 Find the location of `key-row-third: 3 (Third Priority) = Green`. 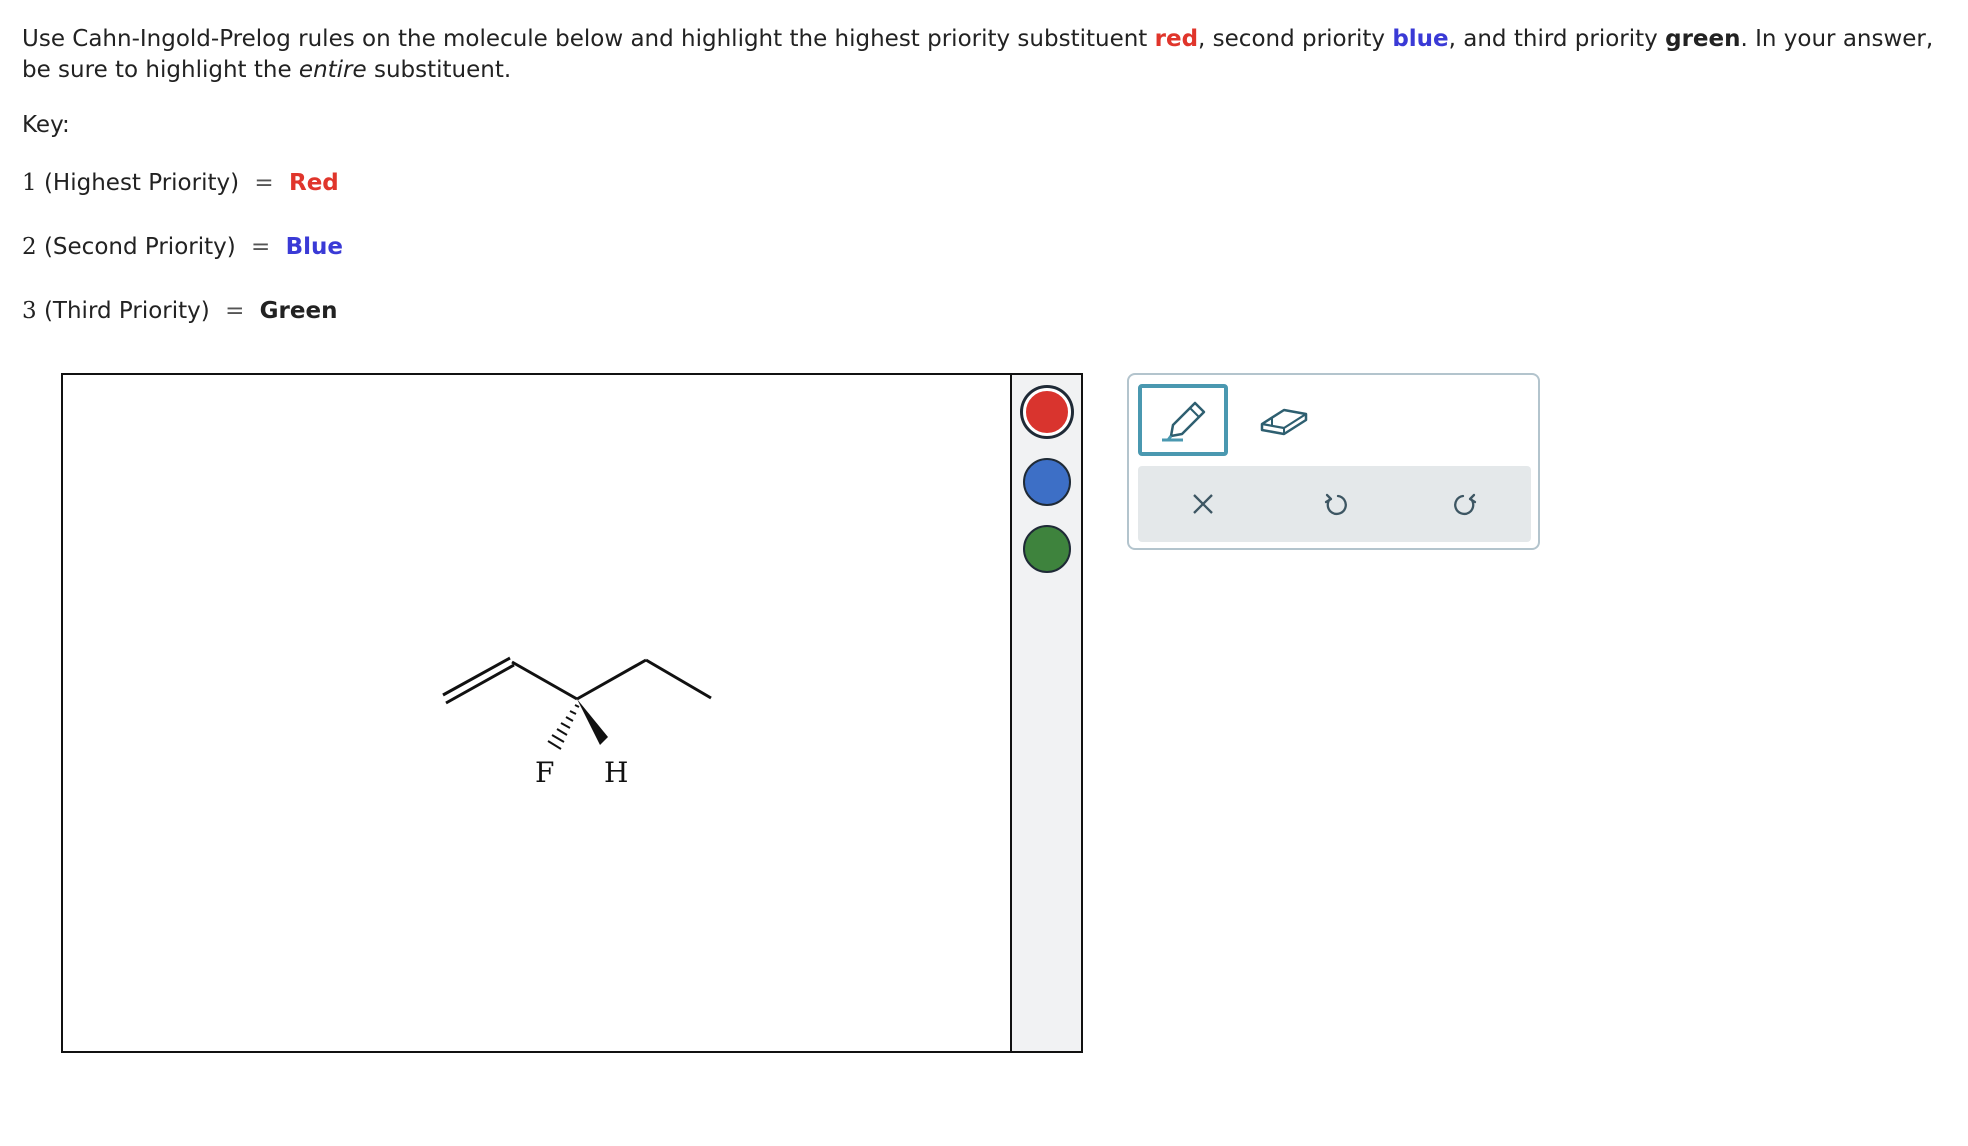

key-row-third: 3 (Third Priority) = Green is located at coordinates (179, 311).